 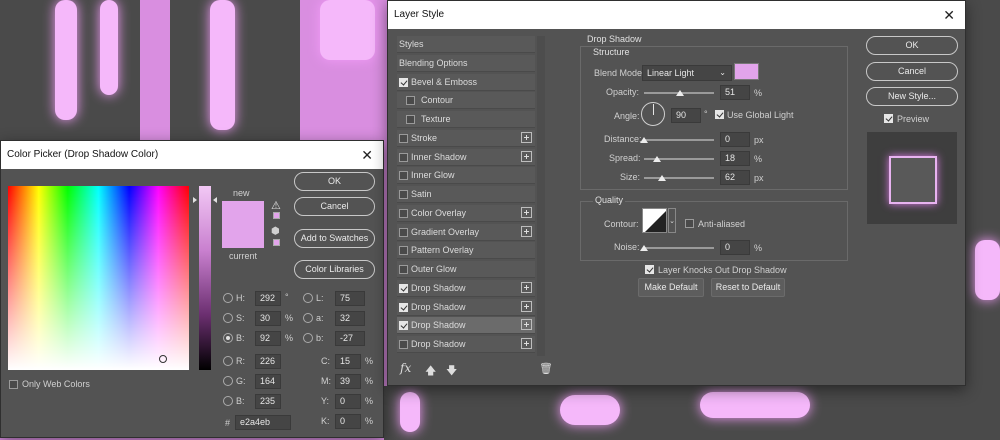 I want to click on make-default-button: Make Default, so click(x=671, y=287).